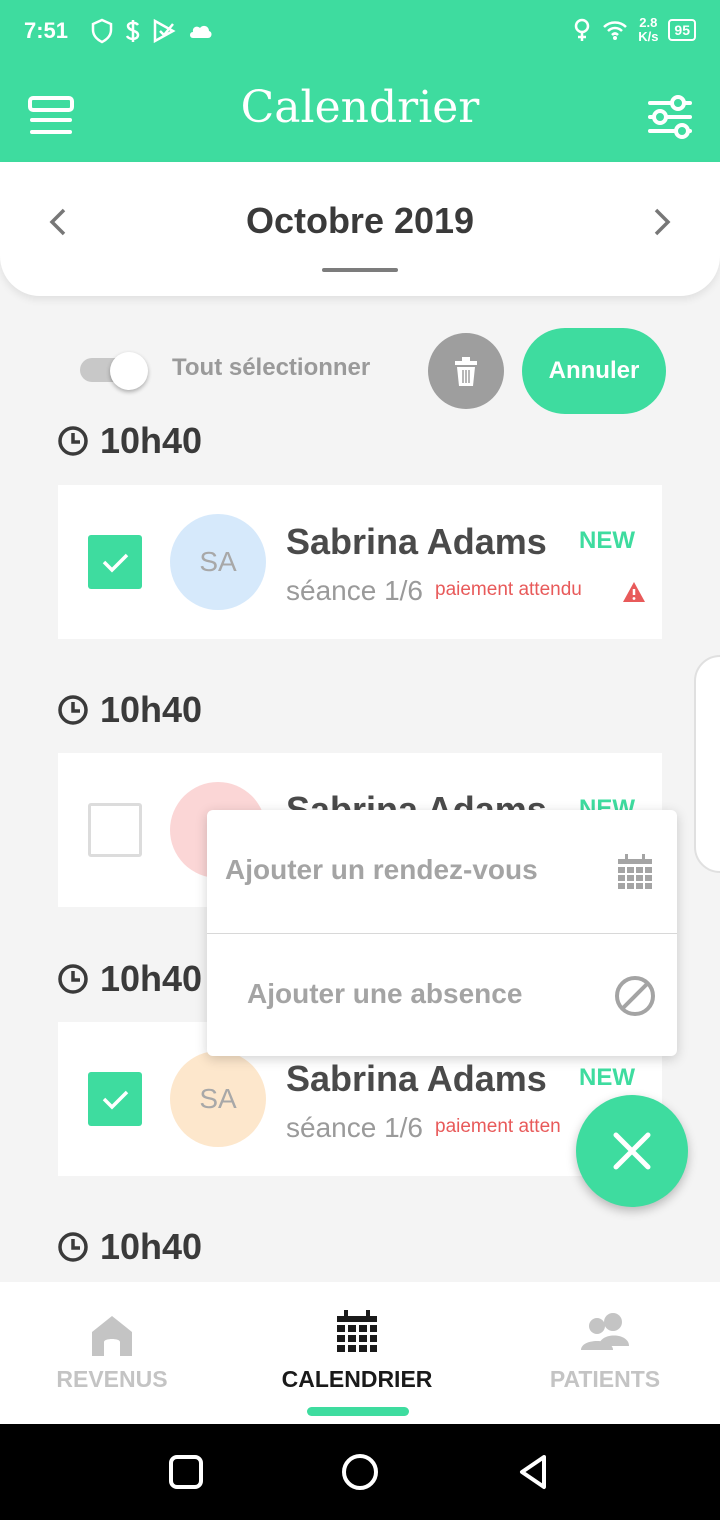 Image resolution: width=720 pixels, height=1520 pixels. I want to click on home-icon, so click(112, 1336).